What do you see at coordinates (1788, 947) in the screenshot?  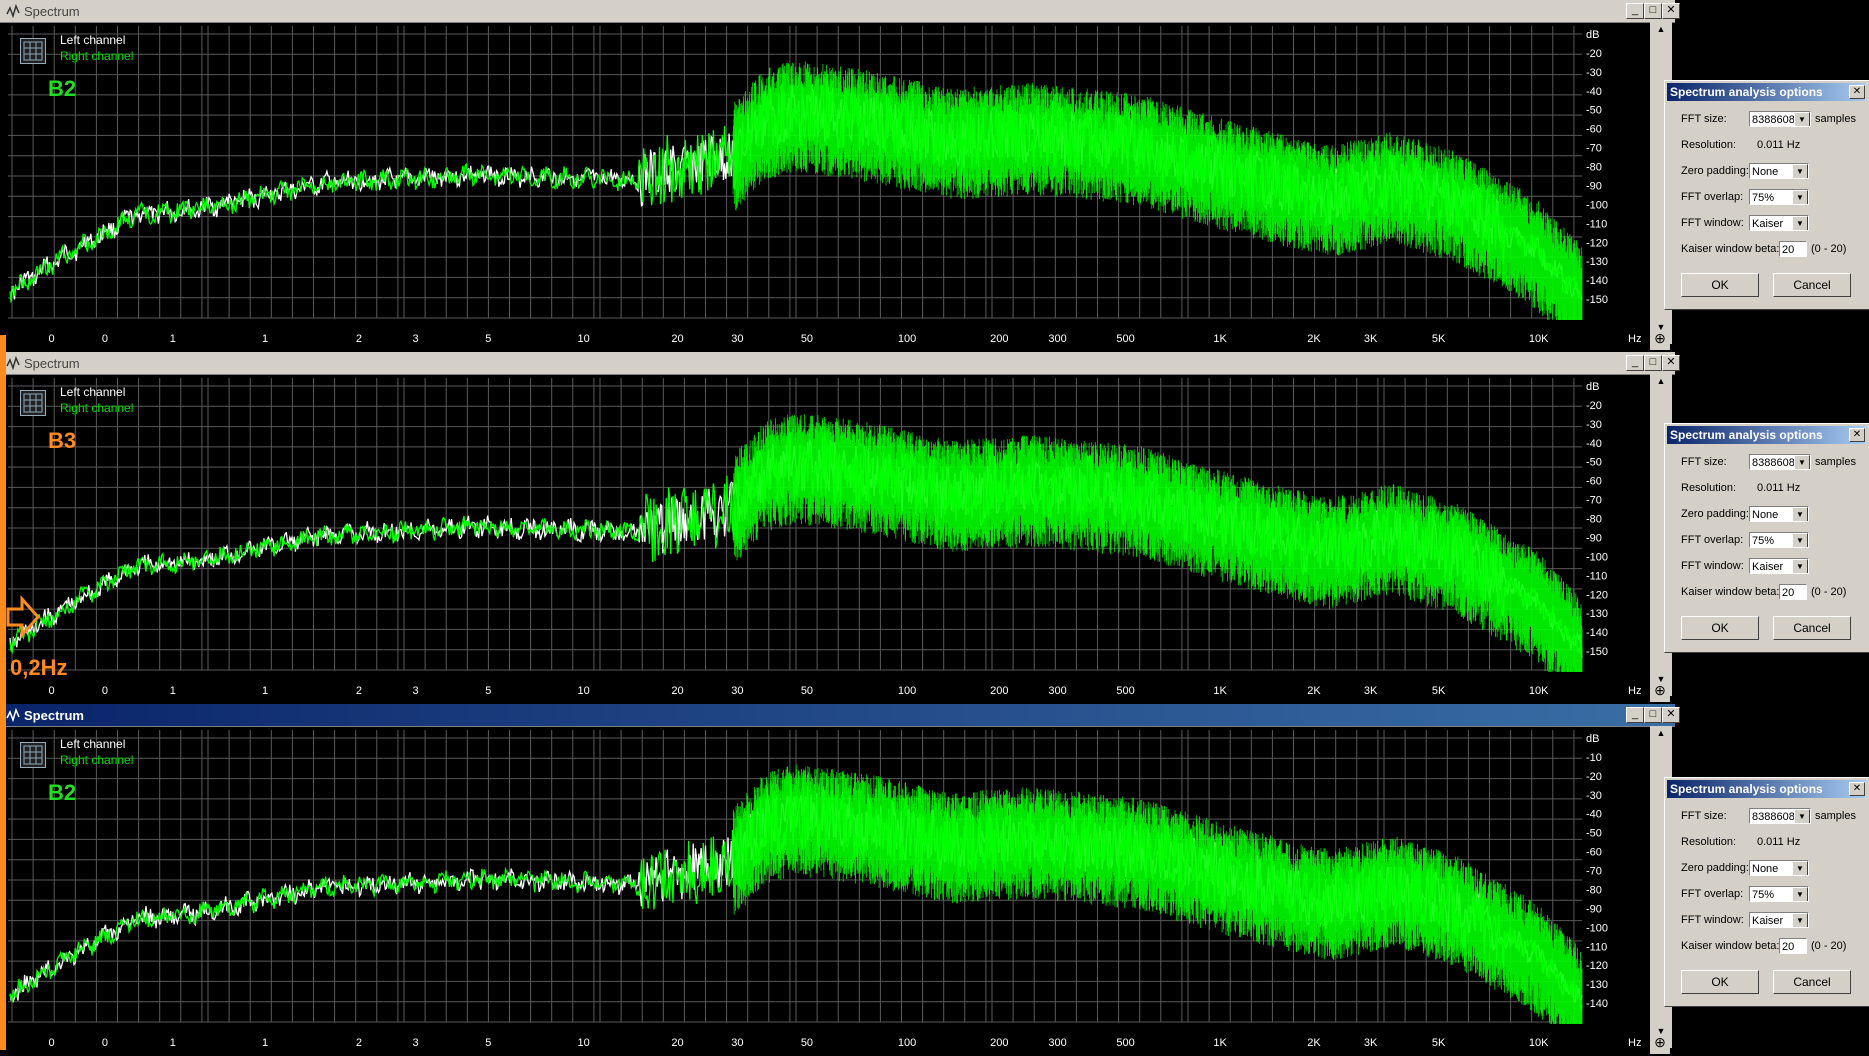 I see `kaiser-beta-value: 20` at bounding box center [1788, 947].